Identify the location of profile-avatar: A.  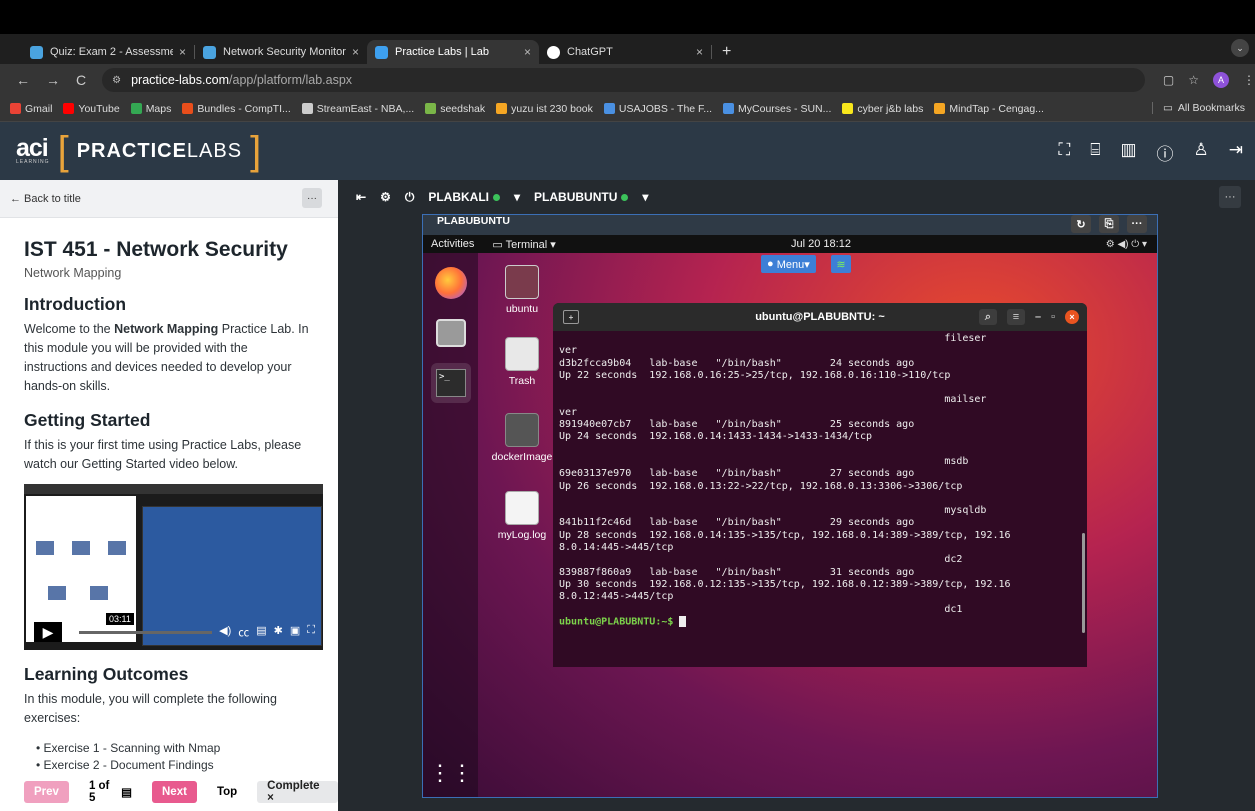
(1221, 80).